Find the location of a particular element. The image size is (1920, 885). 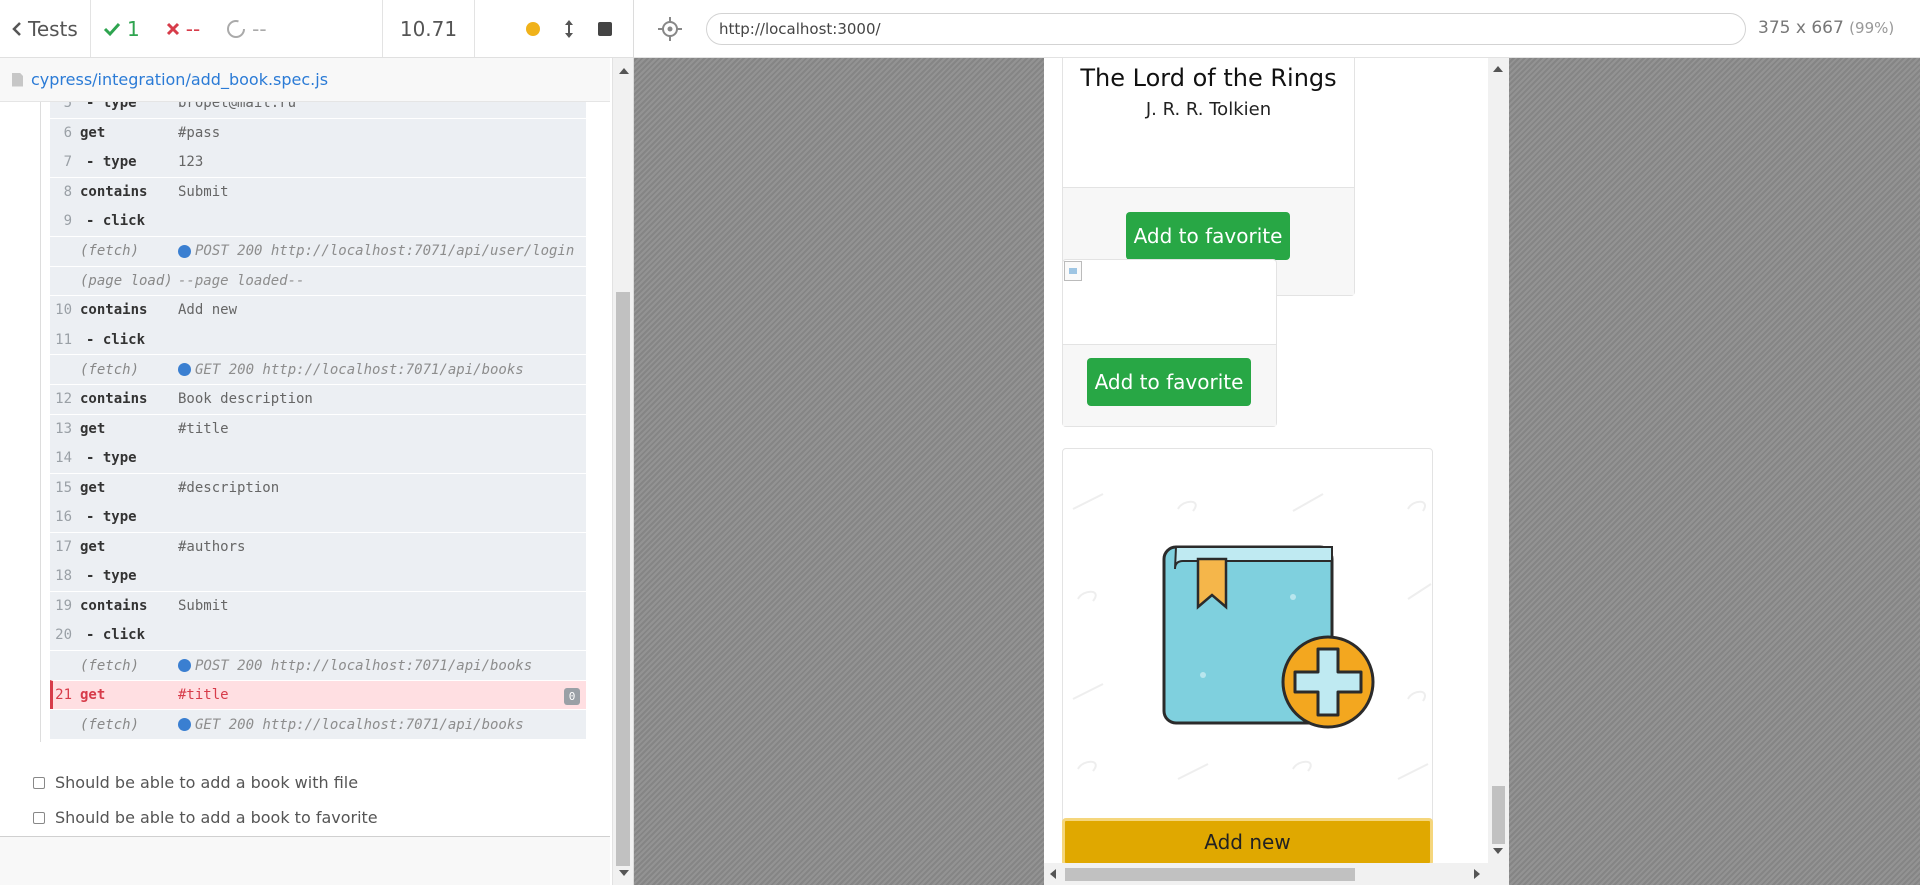

command-message-text: #authors is located at coordinates (212, 547).